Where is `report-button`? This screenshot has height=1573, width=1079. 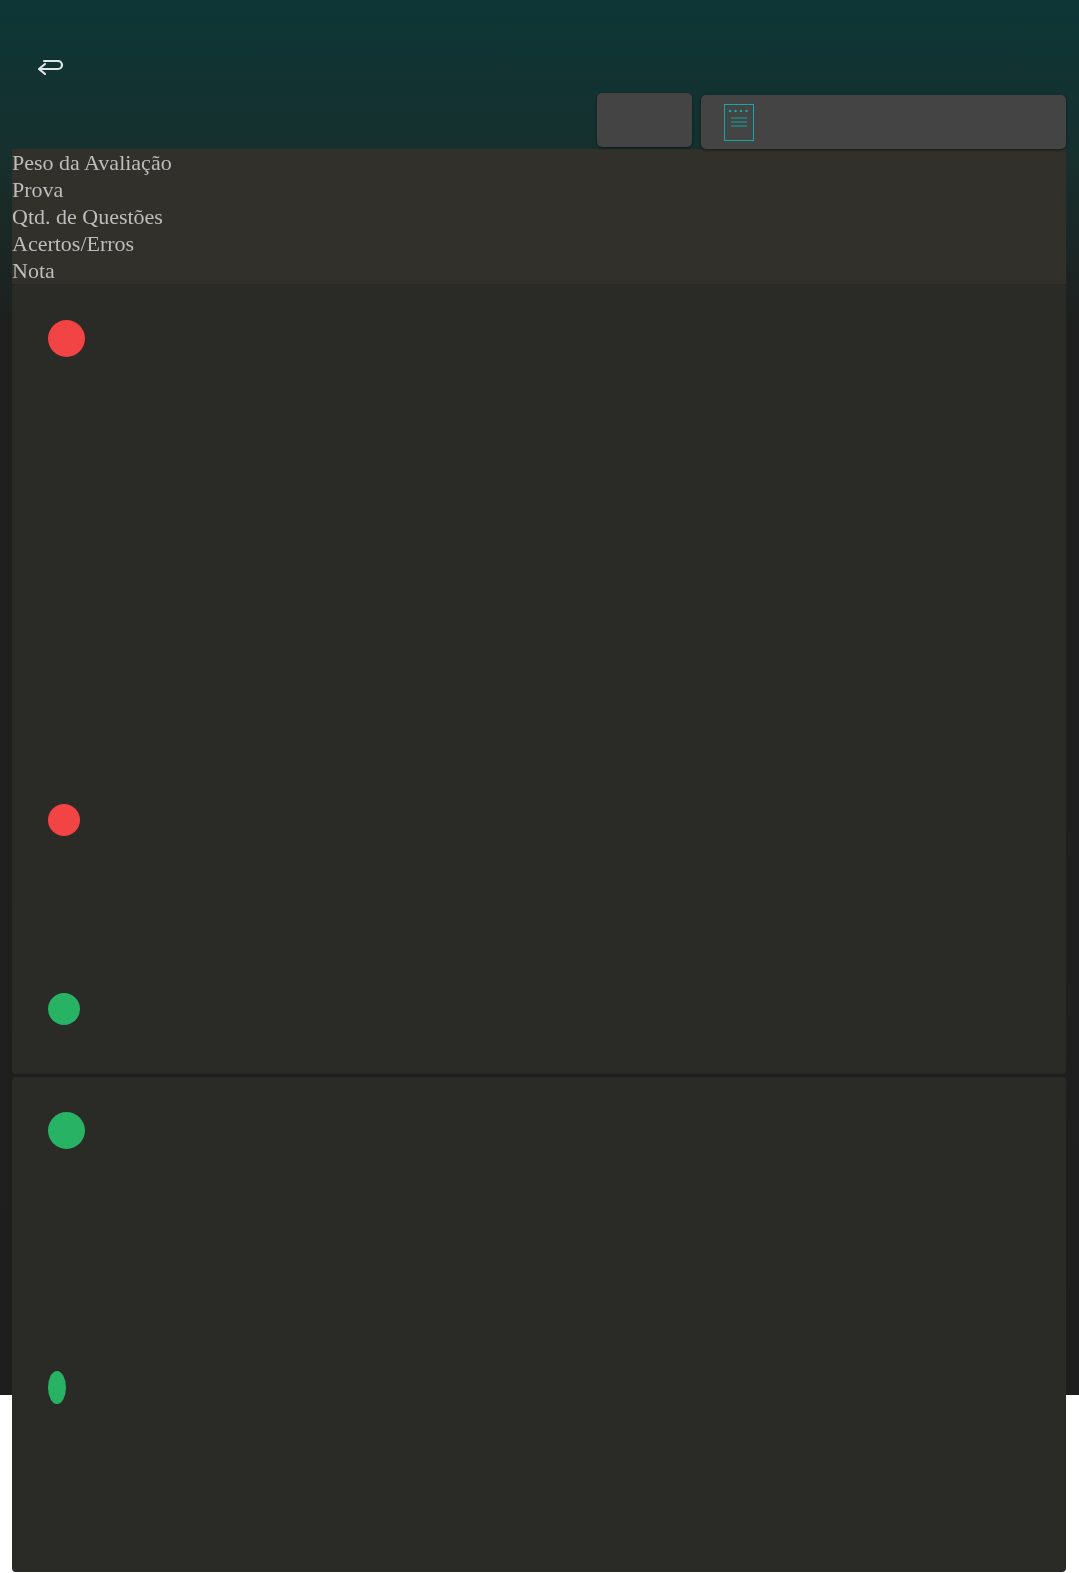
report-button is located at coordinates (883, 122).